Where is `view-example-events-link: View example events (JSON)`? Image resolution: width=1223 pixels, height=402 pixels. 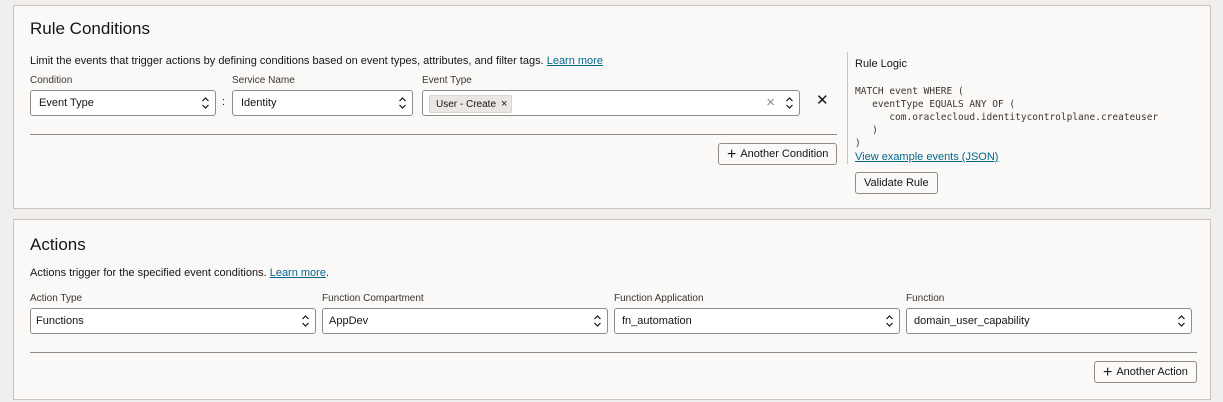
view-example-events-link: View example events (JSON) is located at coordinates (926, 157).